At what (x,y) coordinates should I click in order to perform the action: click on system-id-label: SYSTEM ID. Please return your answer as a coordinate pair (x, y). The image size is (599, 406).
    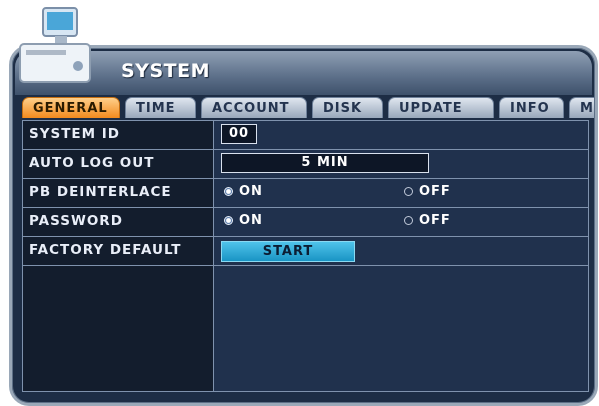
    Looking at the image, I should click on (75, 134).